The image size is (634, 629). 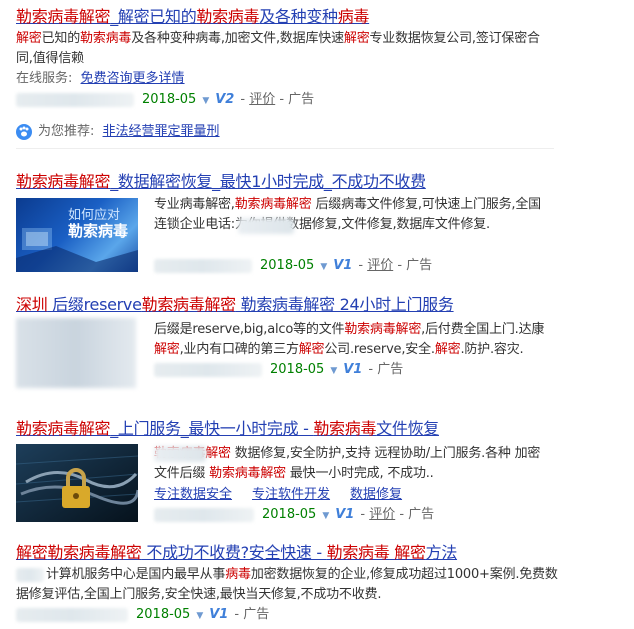 I want to click on result-4-thumbnail, so click(x=77, y=483).